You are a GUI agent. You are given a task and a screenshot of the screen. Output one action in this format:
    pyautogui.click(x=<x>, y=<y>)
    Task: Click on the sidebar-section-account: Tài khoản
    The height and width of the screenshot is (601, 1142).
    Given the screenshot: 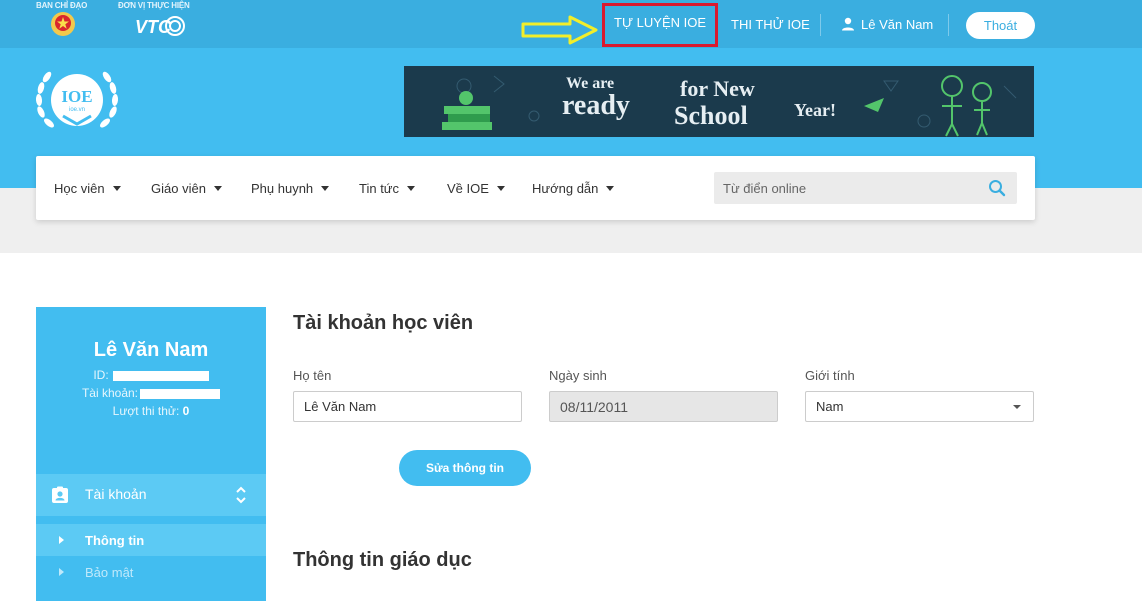 What is the action you would take?
    pyautogui.click(x=151, y=495)
    